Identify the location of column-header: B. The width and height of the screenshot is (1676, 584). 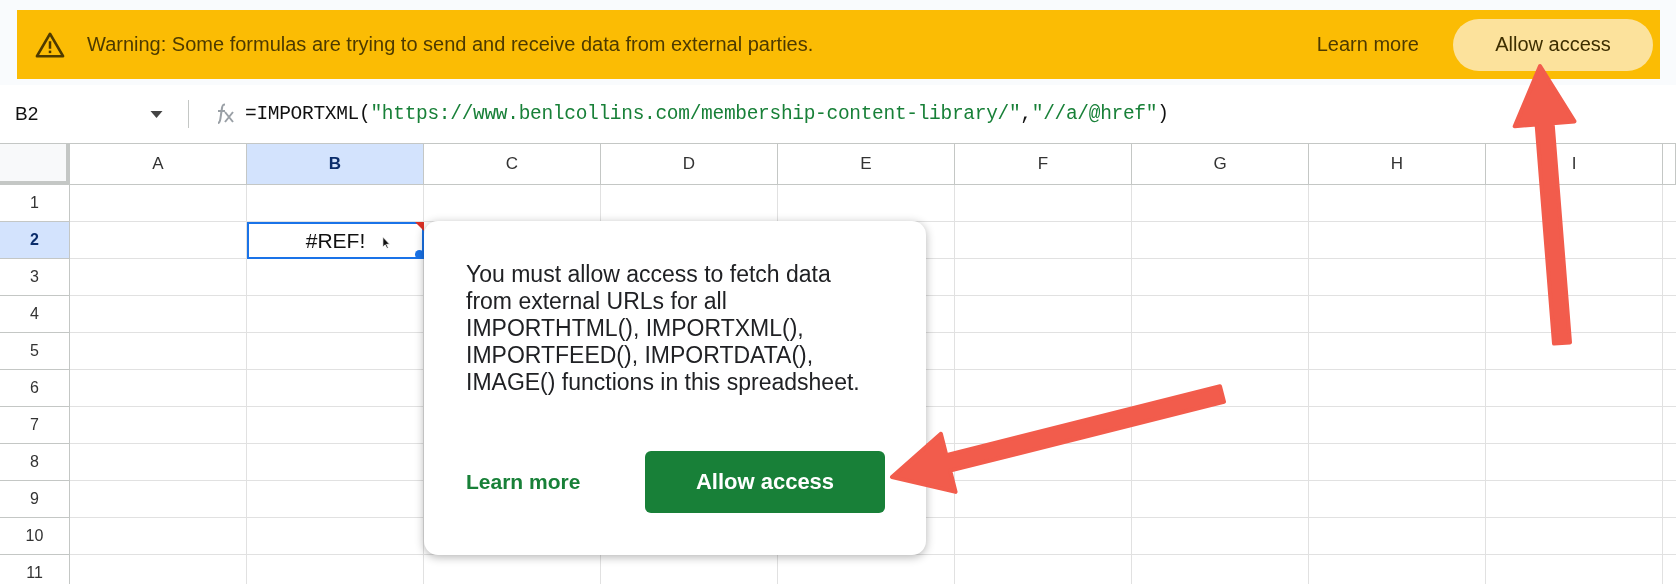
(335, 164).